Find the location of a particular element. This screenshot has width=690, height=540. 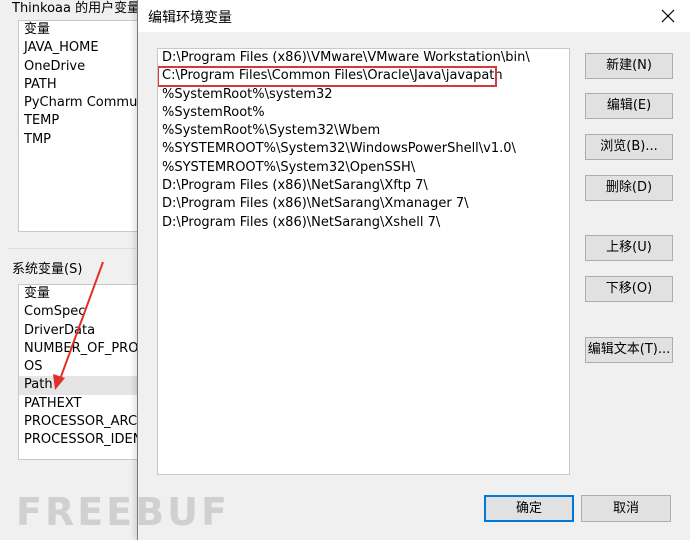

list-item: TMP is located at coordinates (81, 140).